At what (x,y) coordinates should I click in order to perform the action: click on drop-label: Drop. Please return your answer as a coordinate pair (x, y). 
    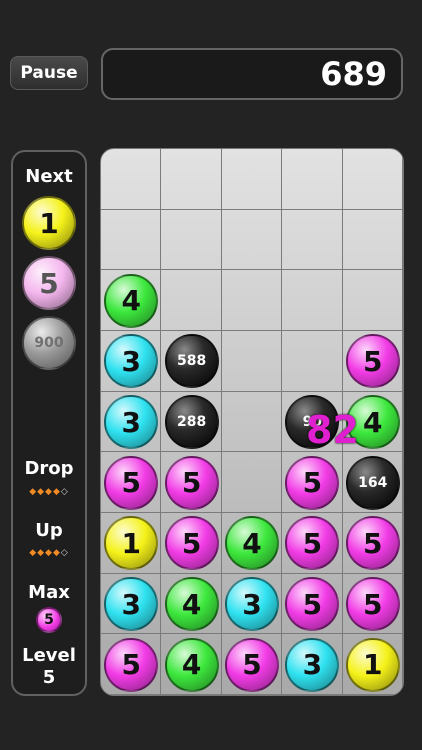
    Looking at the image, I should click on (49, 468).